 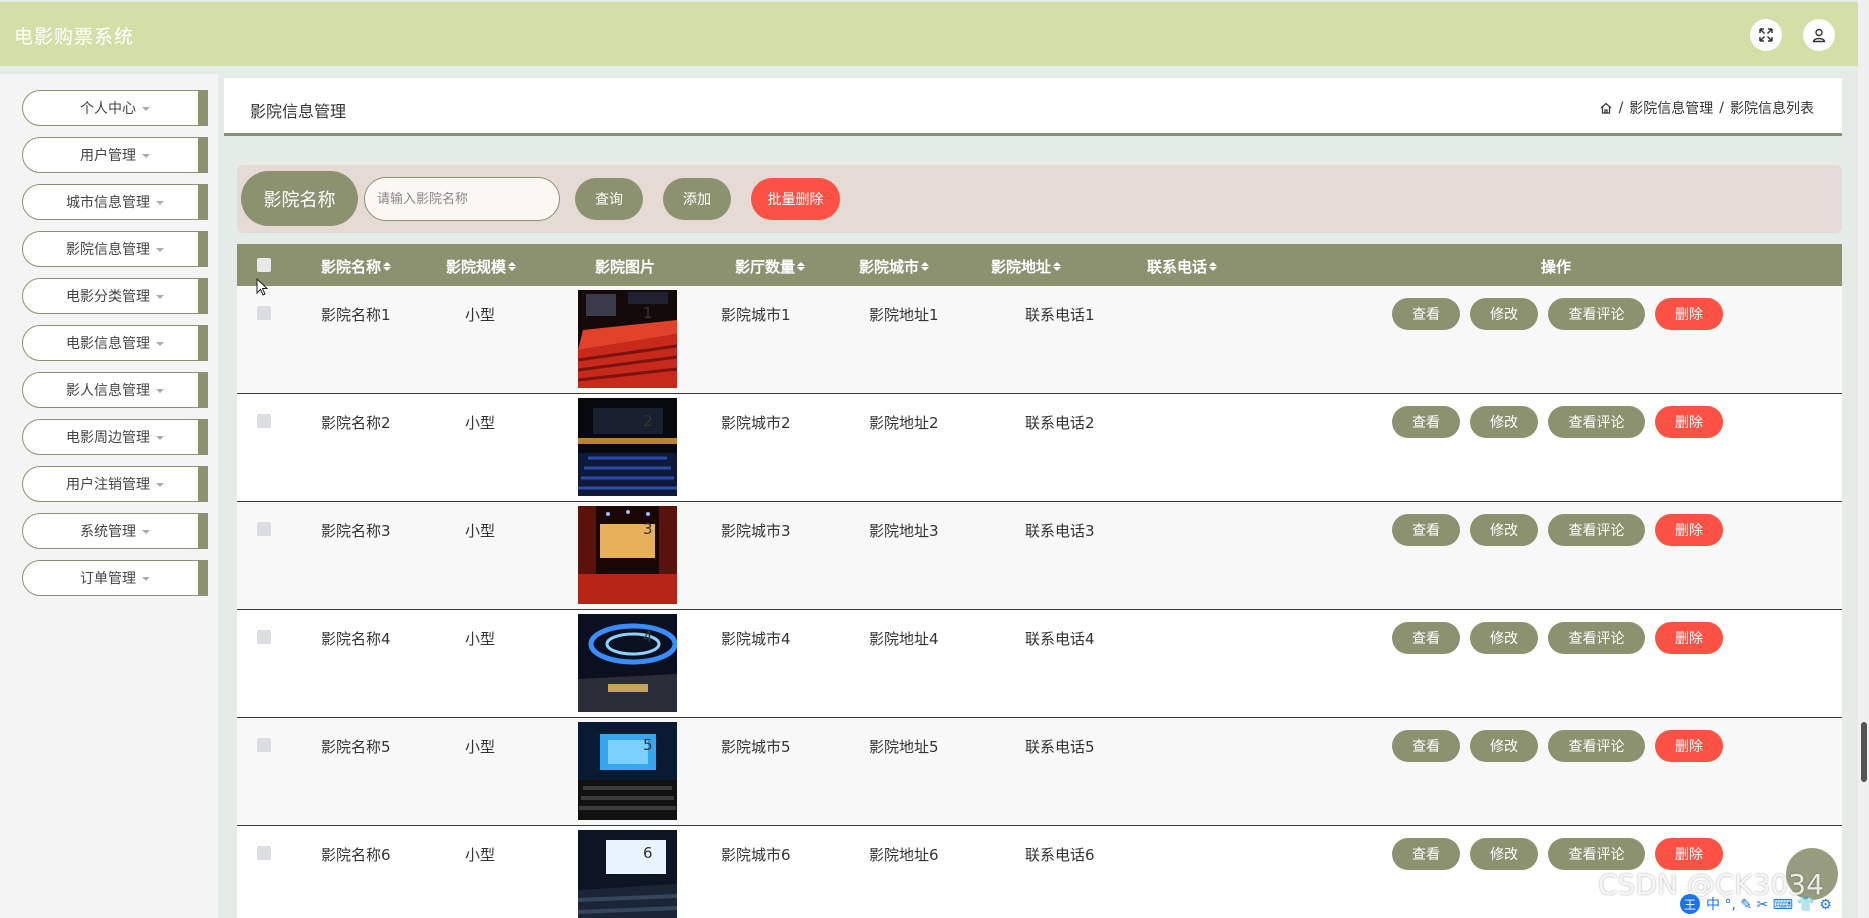 What do you see at coordinates (648, 529) in the screenshot?
I see `hall-count-cell: 3` at bounding box center [648, 529].